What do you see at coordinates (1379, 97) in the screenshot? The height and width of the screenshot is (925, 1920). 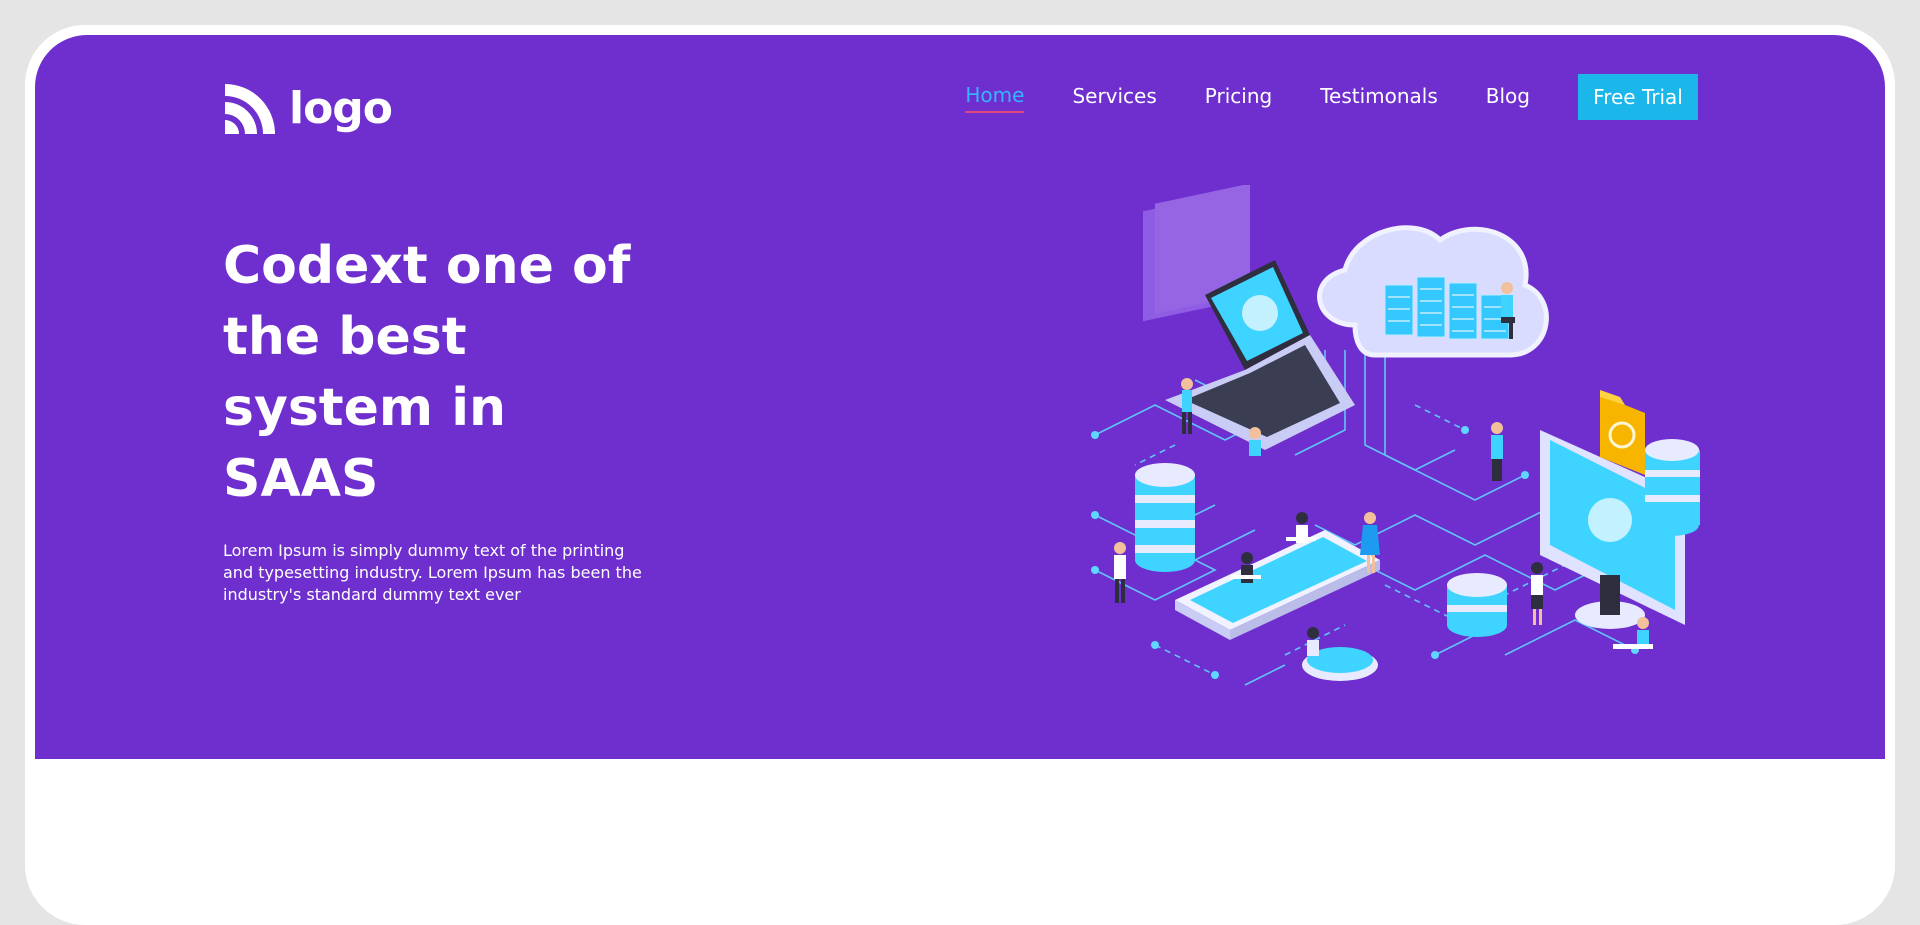 I see `nav-item-testimonials: Testimonals` at bounding box center [1379, 97].